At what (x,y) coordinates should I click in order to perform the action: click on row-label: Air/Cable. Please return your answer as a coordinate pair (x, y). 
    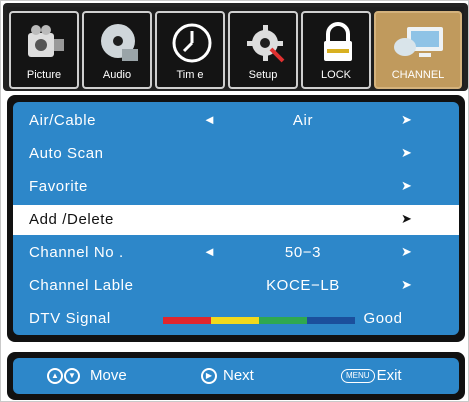
    Looking at the image, I should click on (63, 120).